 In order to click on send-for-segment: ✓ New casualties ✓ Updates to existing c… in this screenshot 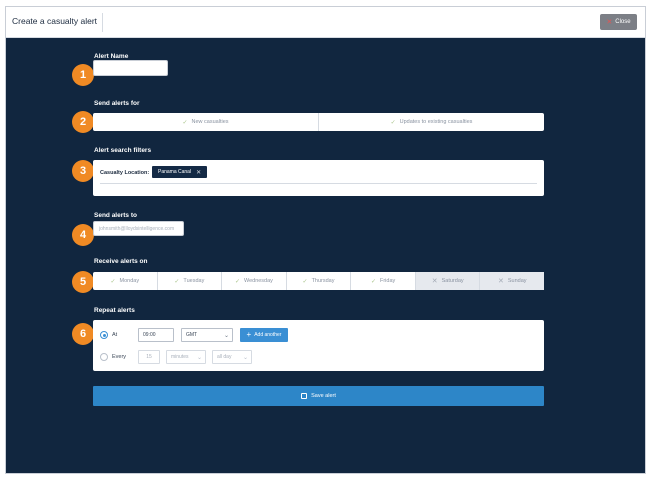, I will do `click(318, 122)`.